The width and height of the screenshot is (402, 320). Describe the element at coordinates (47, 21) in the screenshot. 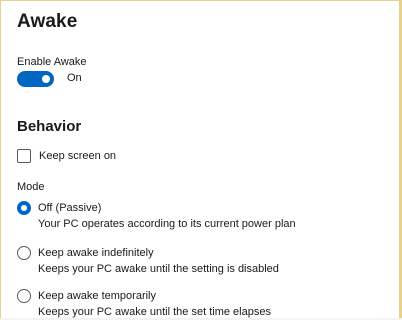

I see `page-title: Awake` at that location.